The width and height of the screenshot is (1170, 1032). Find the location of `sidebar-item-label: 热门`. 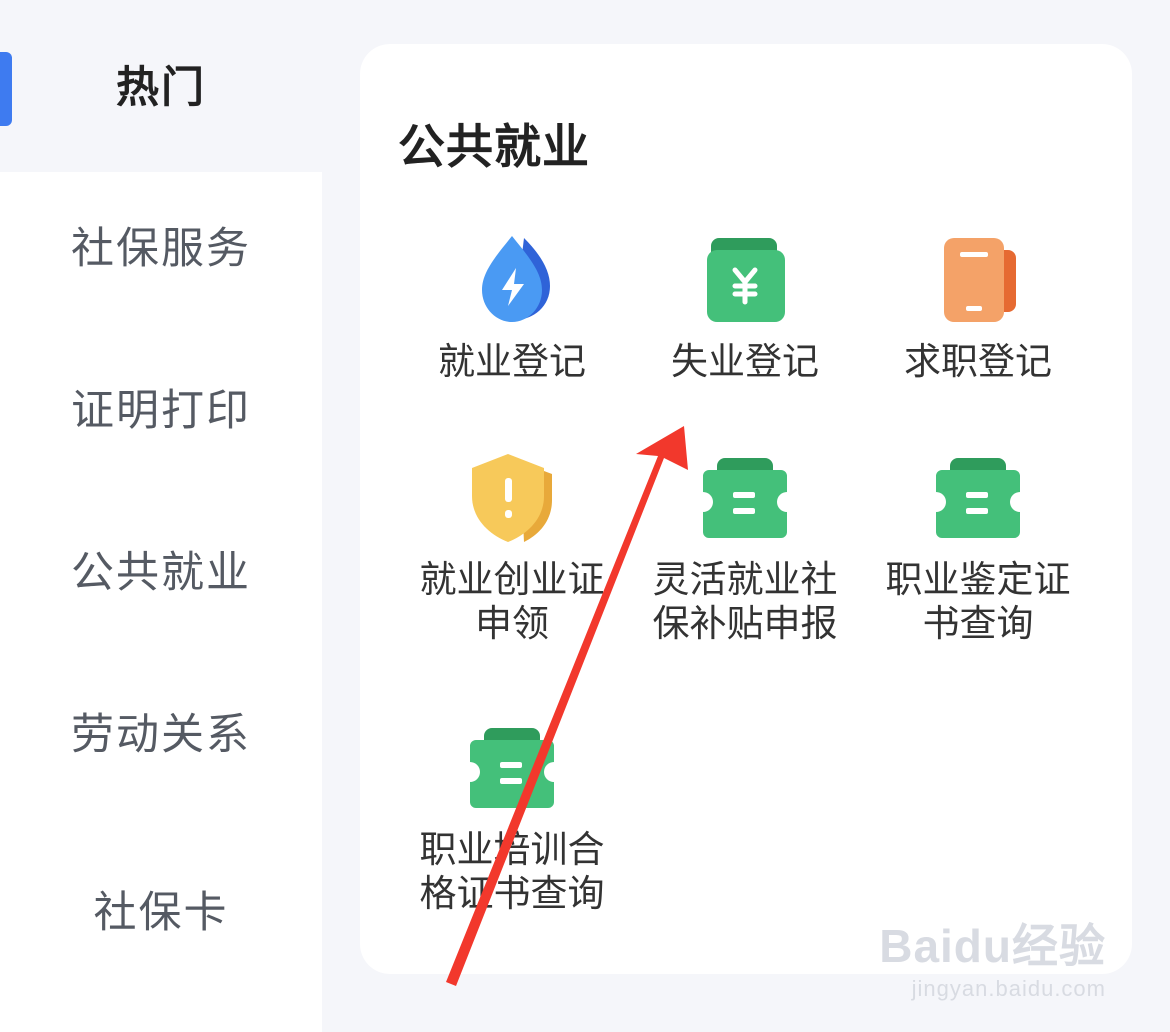

sidebar-item-label: 热门 is located at coordinates (161, 88).